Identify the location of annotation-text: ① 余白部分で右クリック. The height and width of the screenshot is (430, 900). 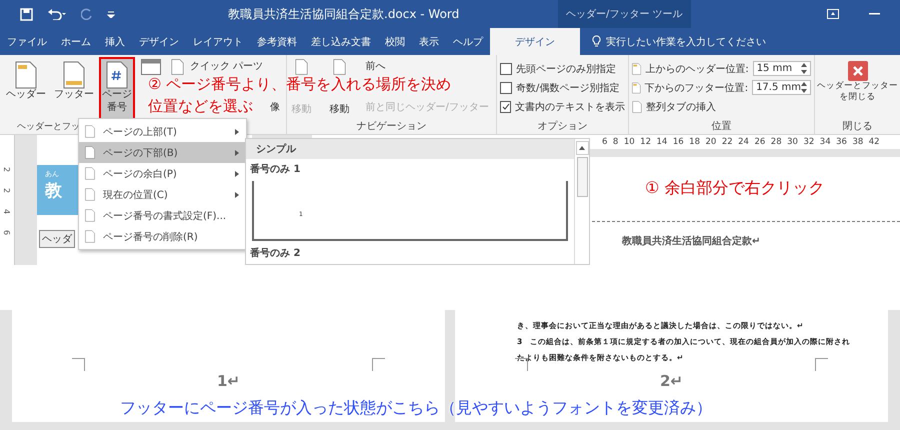
(734, 188).